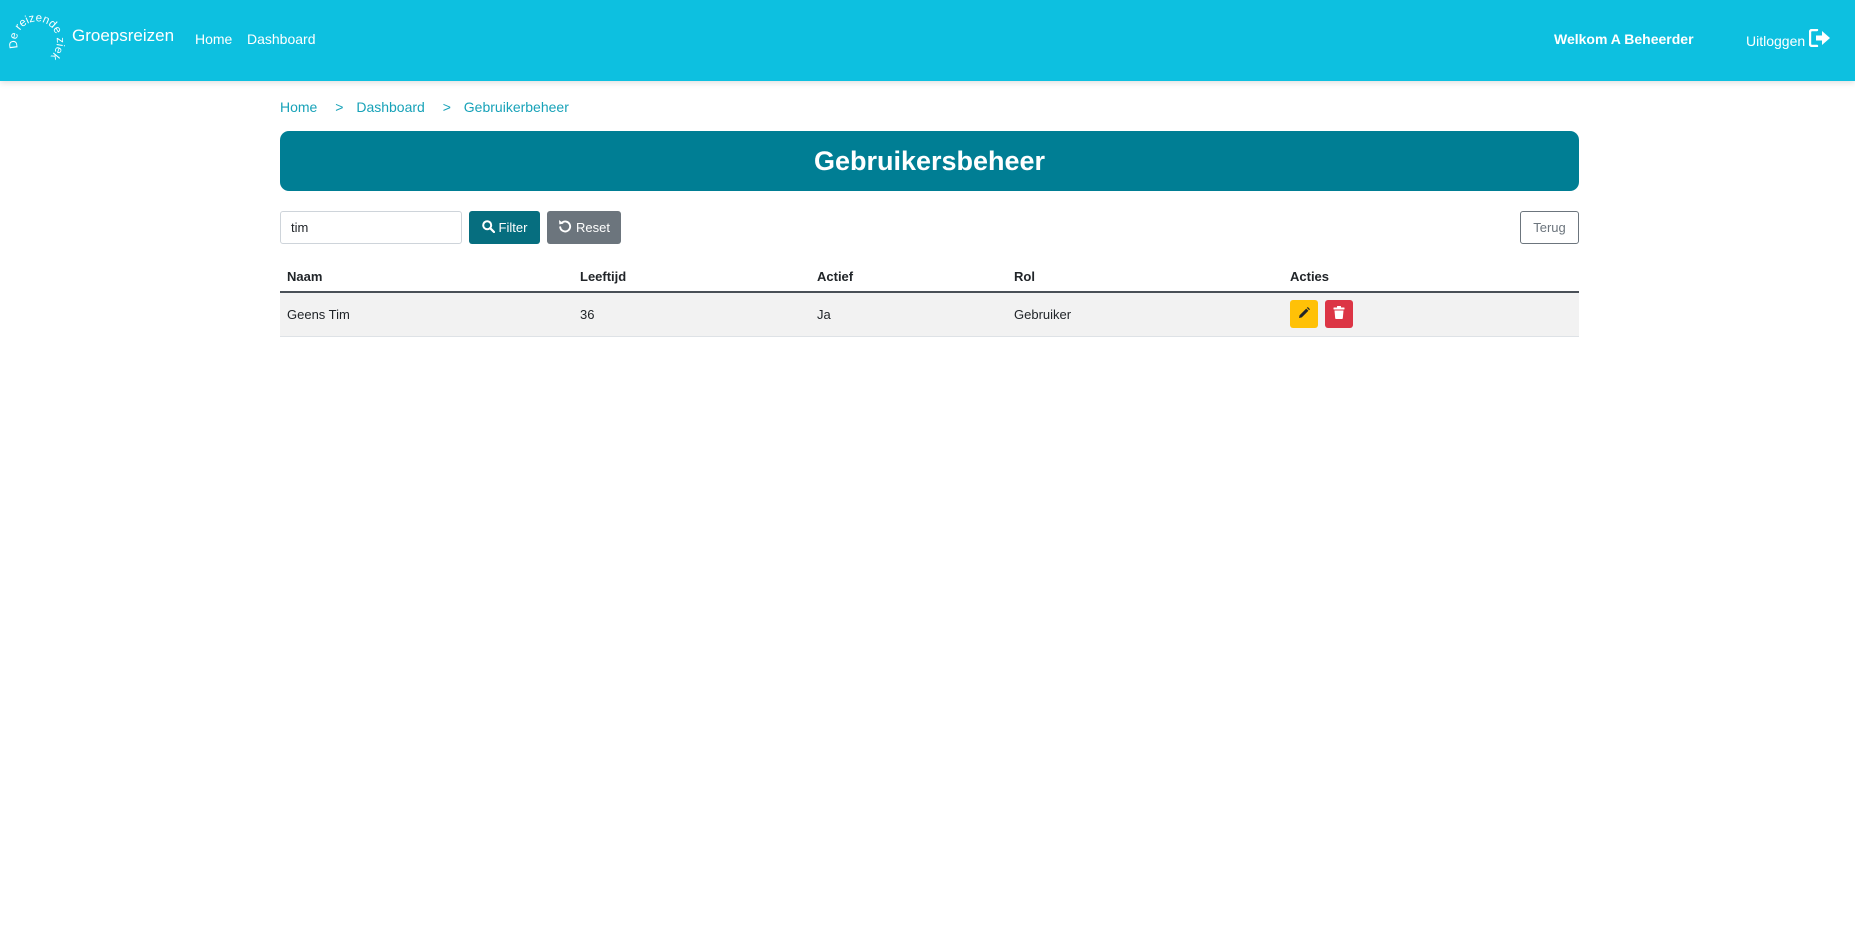 This screenshot has height=928, width=1855. What do you see at coordinates (691, 314) in the screenshot?
I see `cell-leeftijd: 36` at bounding box center [691, 314].